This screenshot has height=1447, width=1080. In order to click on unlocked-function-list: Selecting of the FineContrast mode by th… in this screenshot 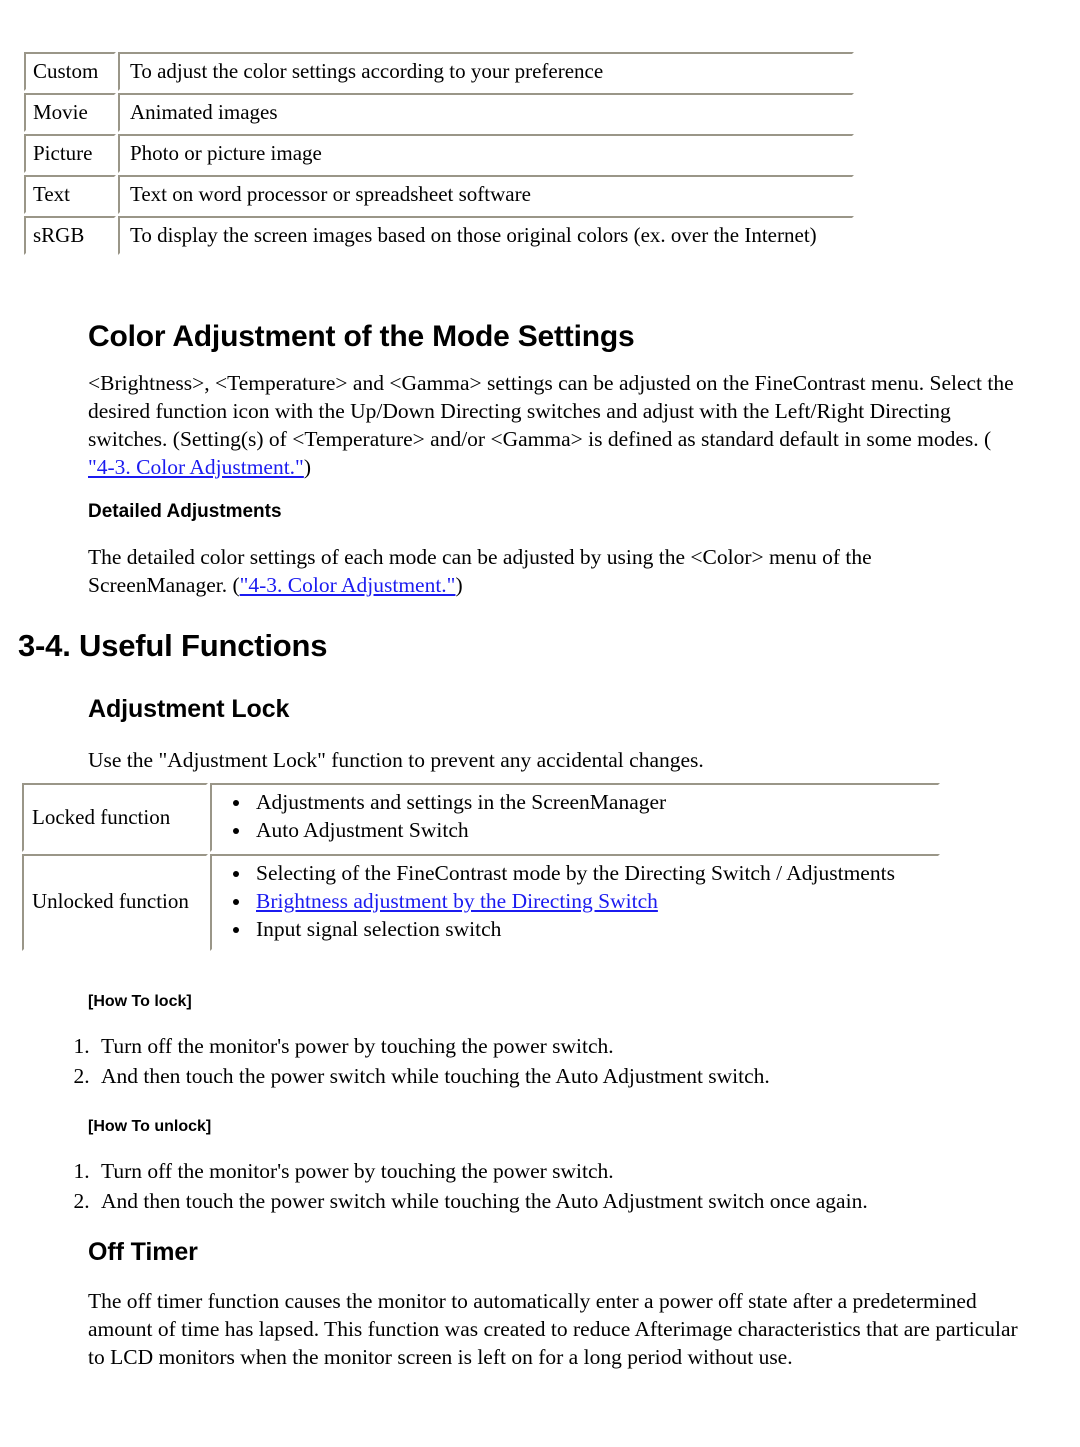, I will do `click(575, 902)`.